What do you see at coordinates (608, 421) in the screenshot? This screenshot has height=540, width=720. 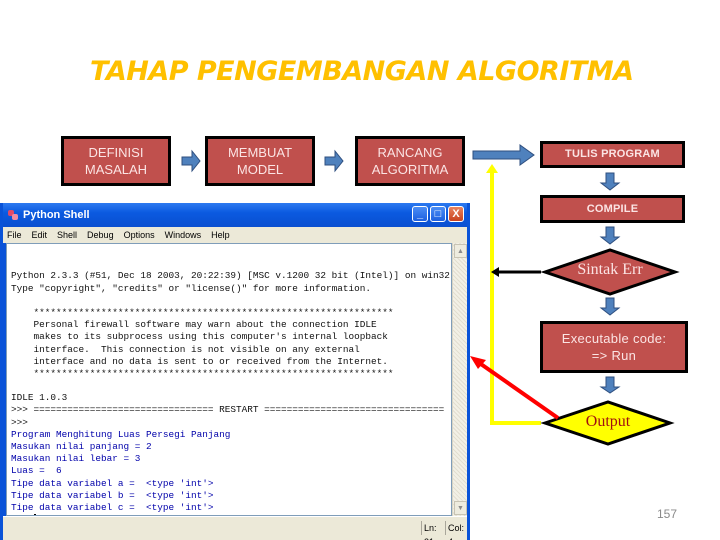 I see `output-label: Output` at bounding box center [608, 421].